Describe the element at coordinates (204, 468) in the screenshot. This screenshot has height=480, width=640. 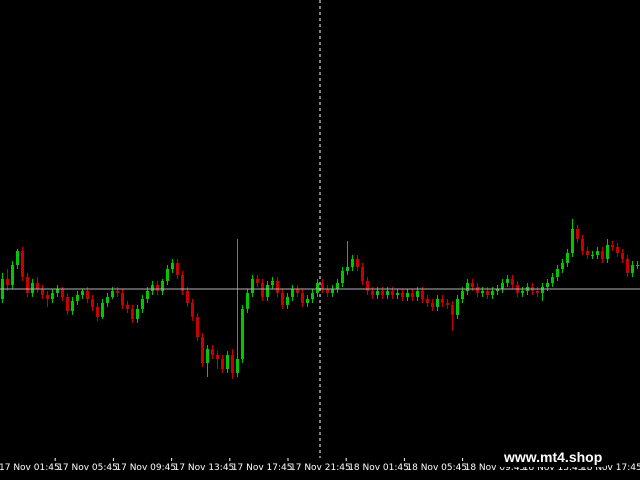
I see `x-tick-label: 17 Nov 13:45` at that location.